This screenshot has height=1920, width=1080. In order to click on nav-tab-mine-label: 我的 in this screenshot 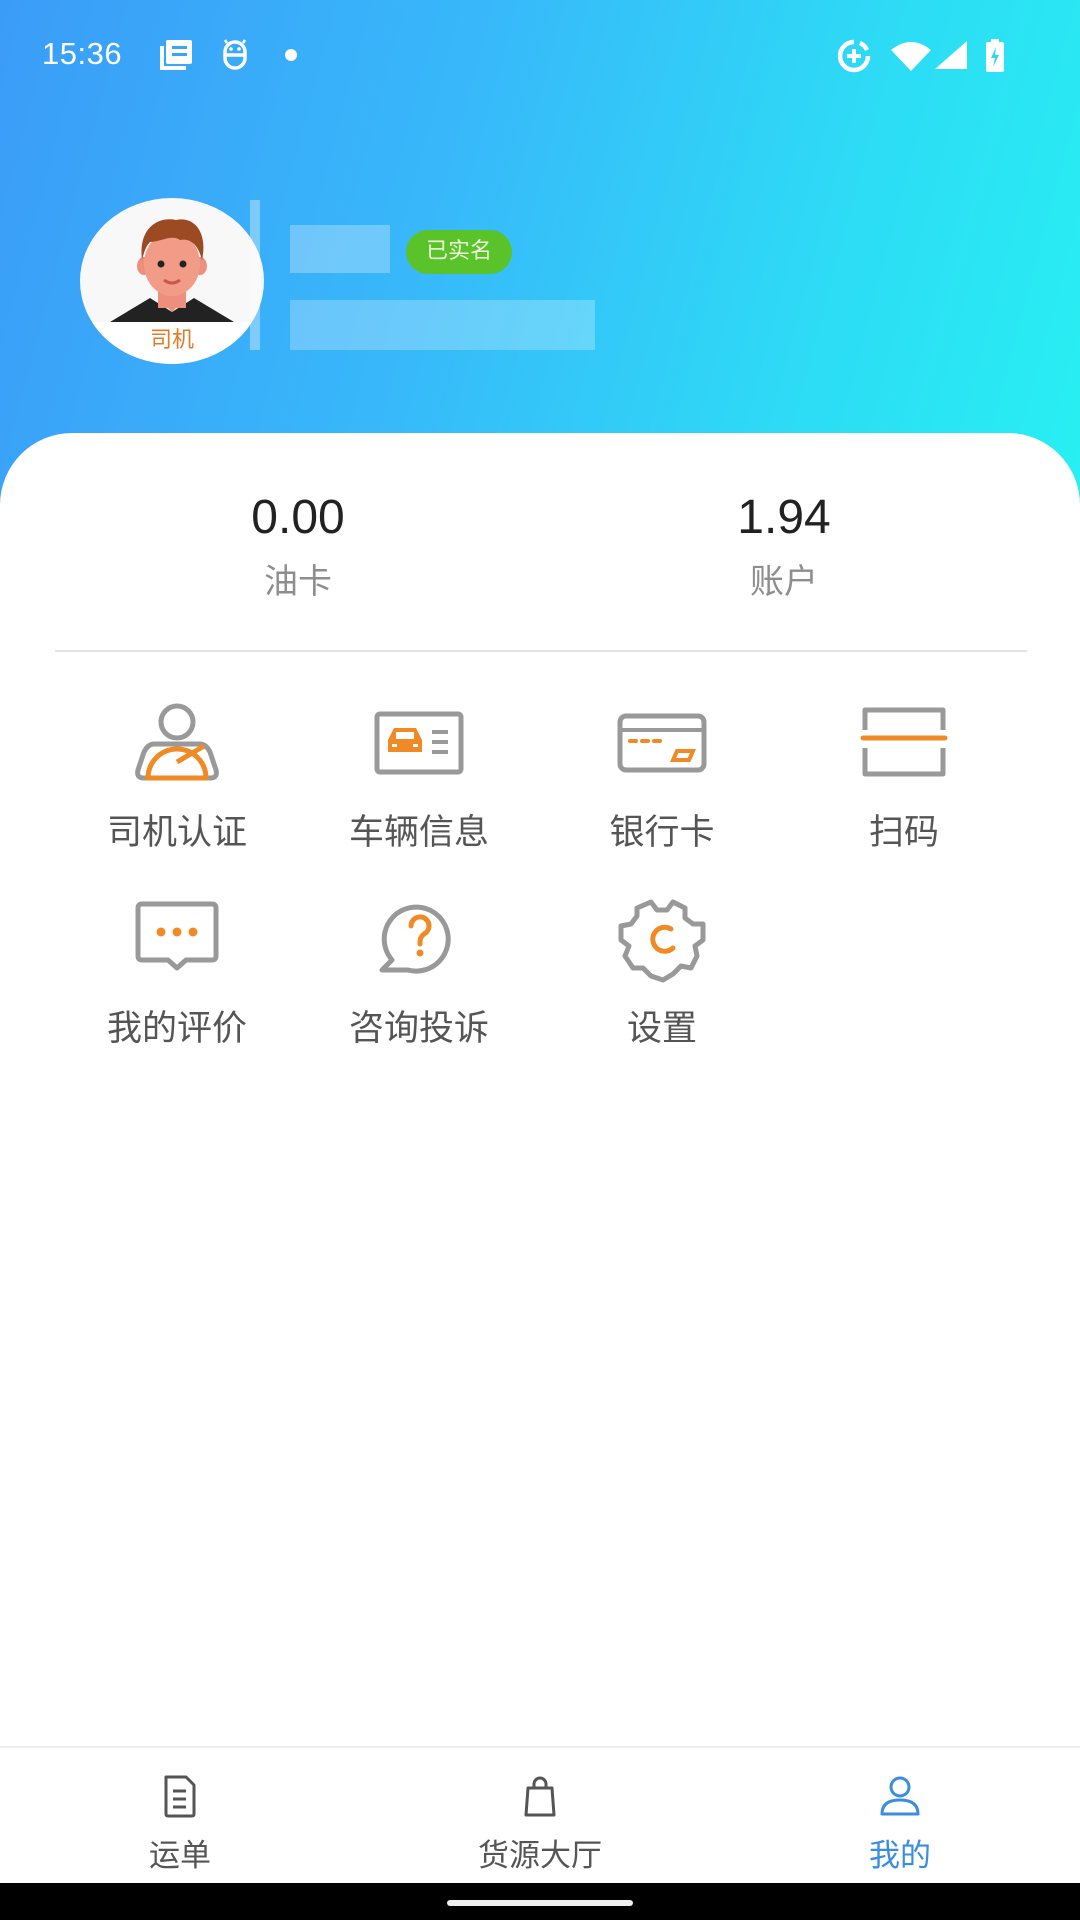, I will do `click(900, 1856)`.